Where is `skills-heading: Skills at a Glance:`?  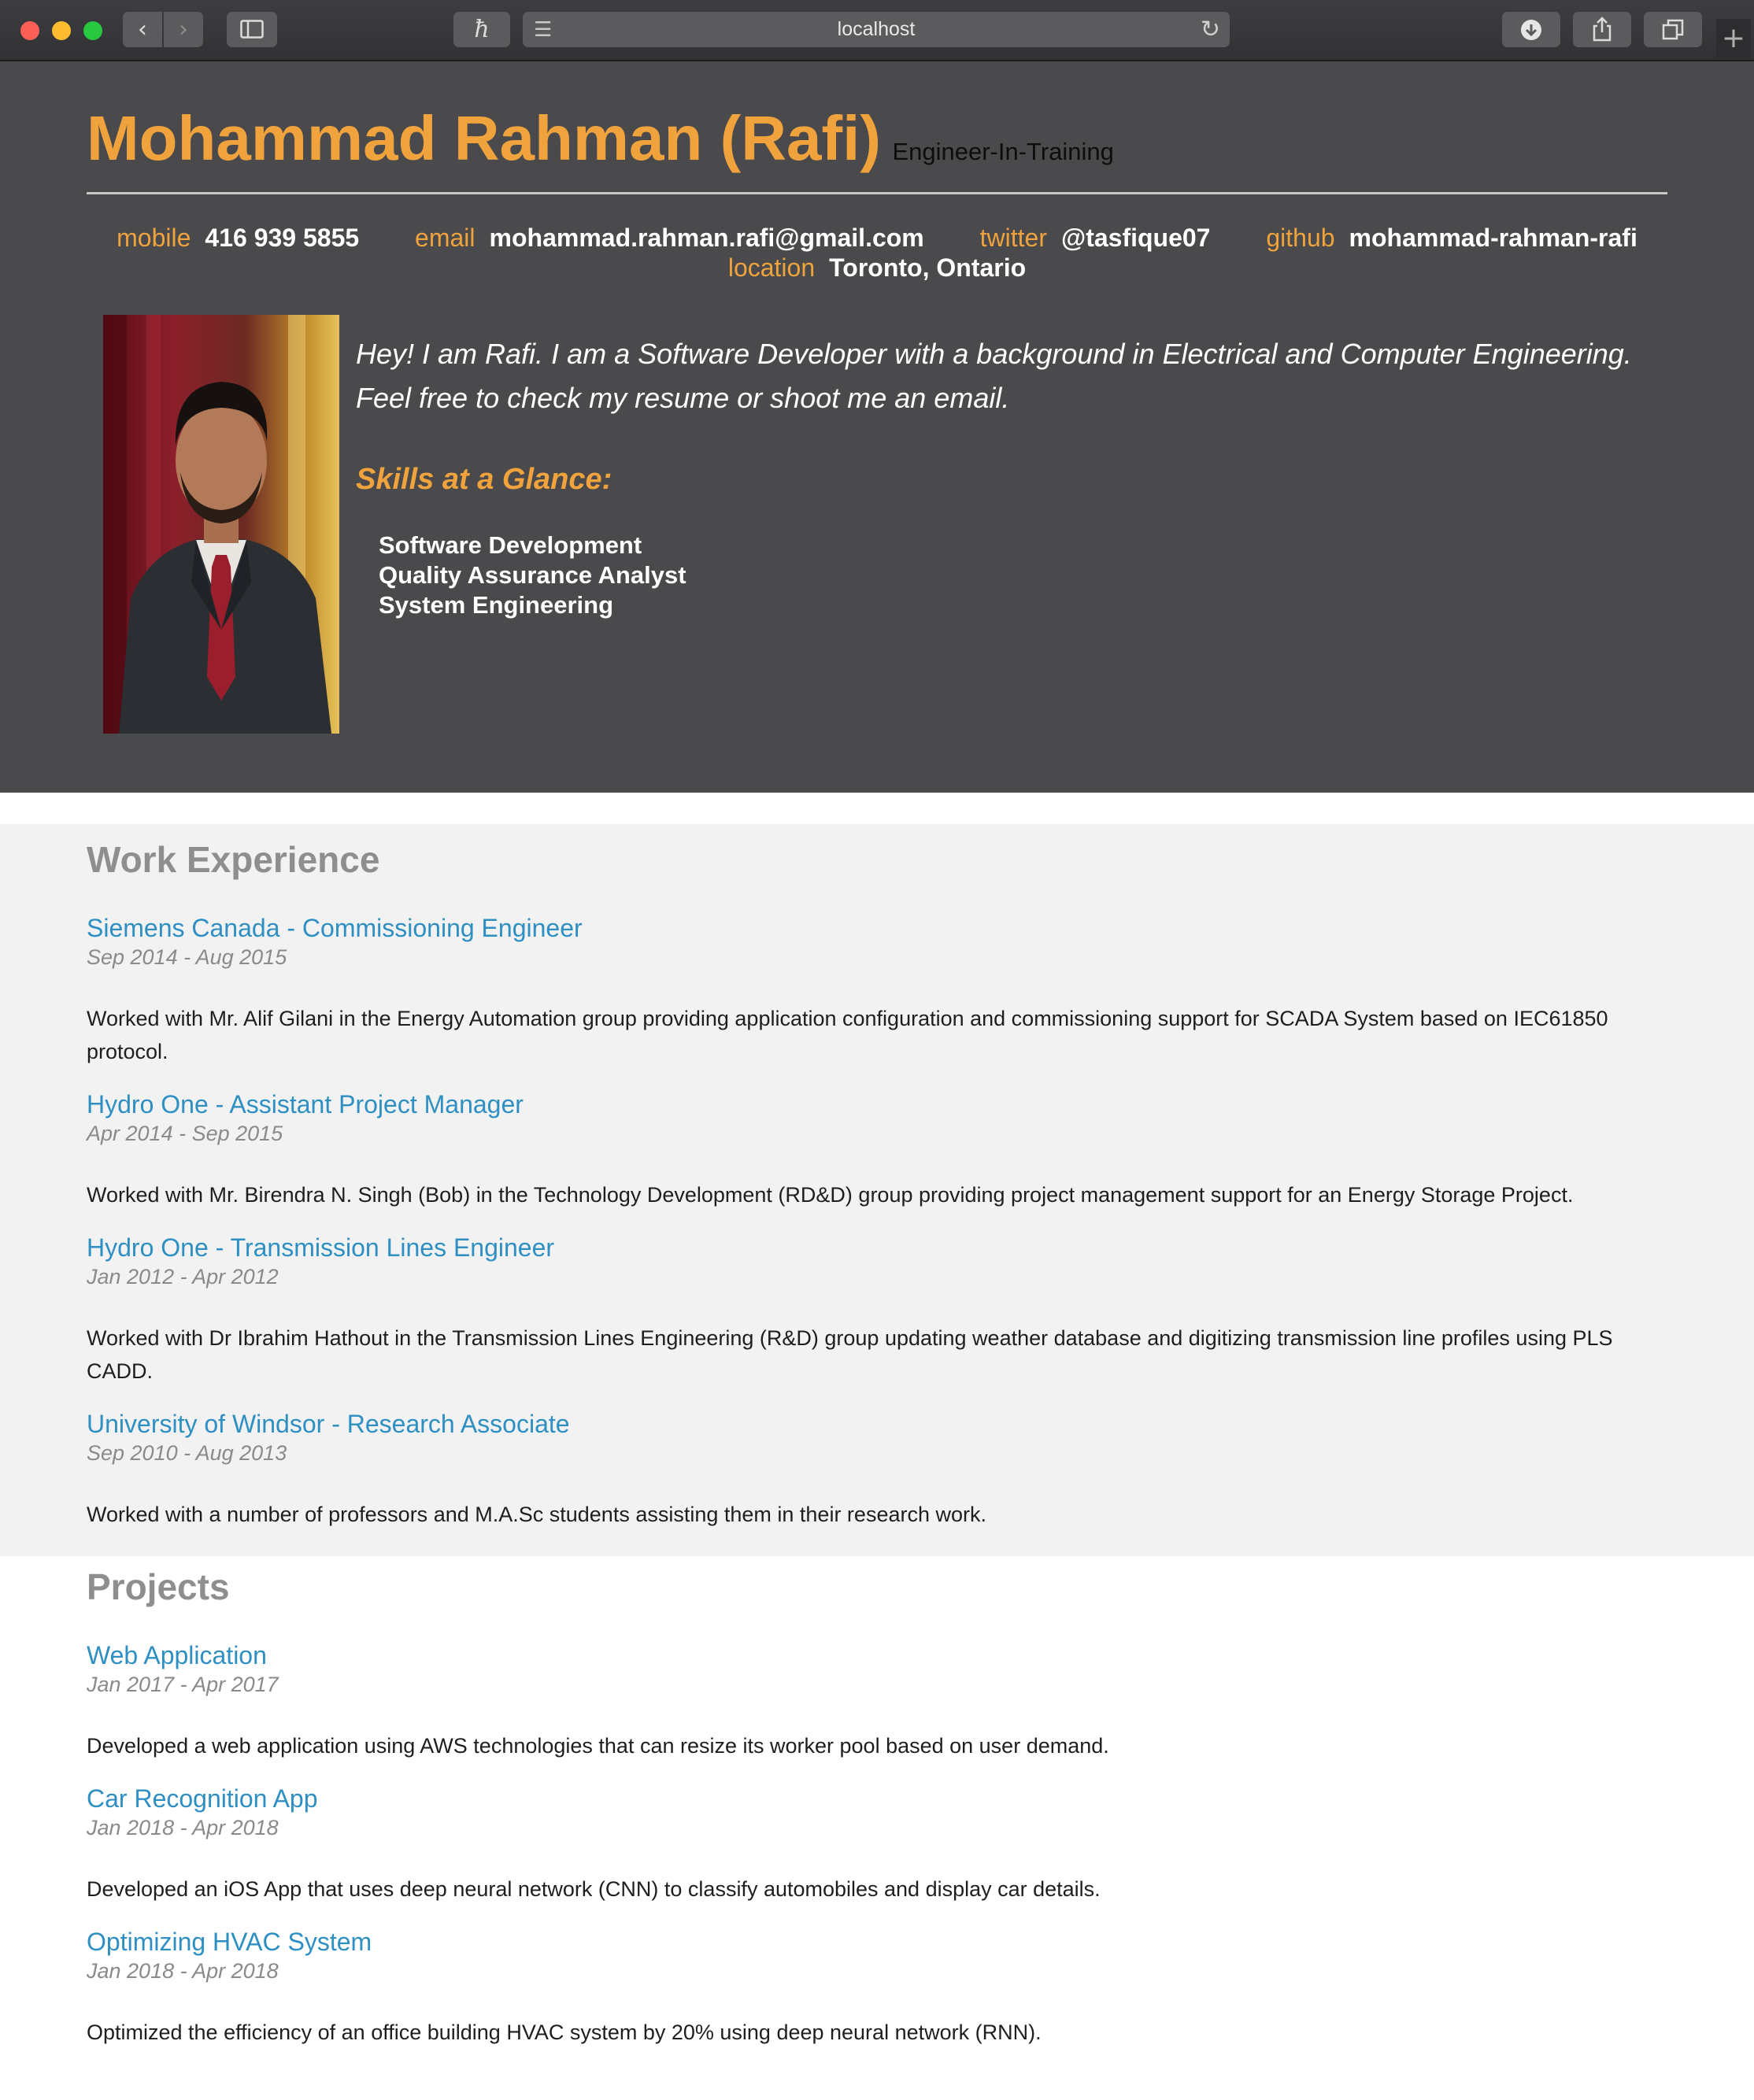
skills-heading: Skills at a Glance: is located at coordinates (484, 480).